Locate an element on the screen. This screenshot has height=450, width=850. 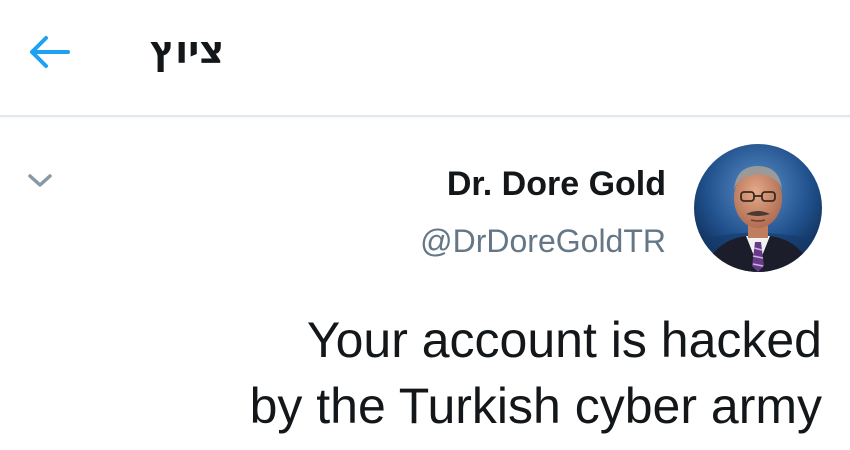
author-display-name: Dr. Dore Gold is located at coordinates (556, 184).